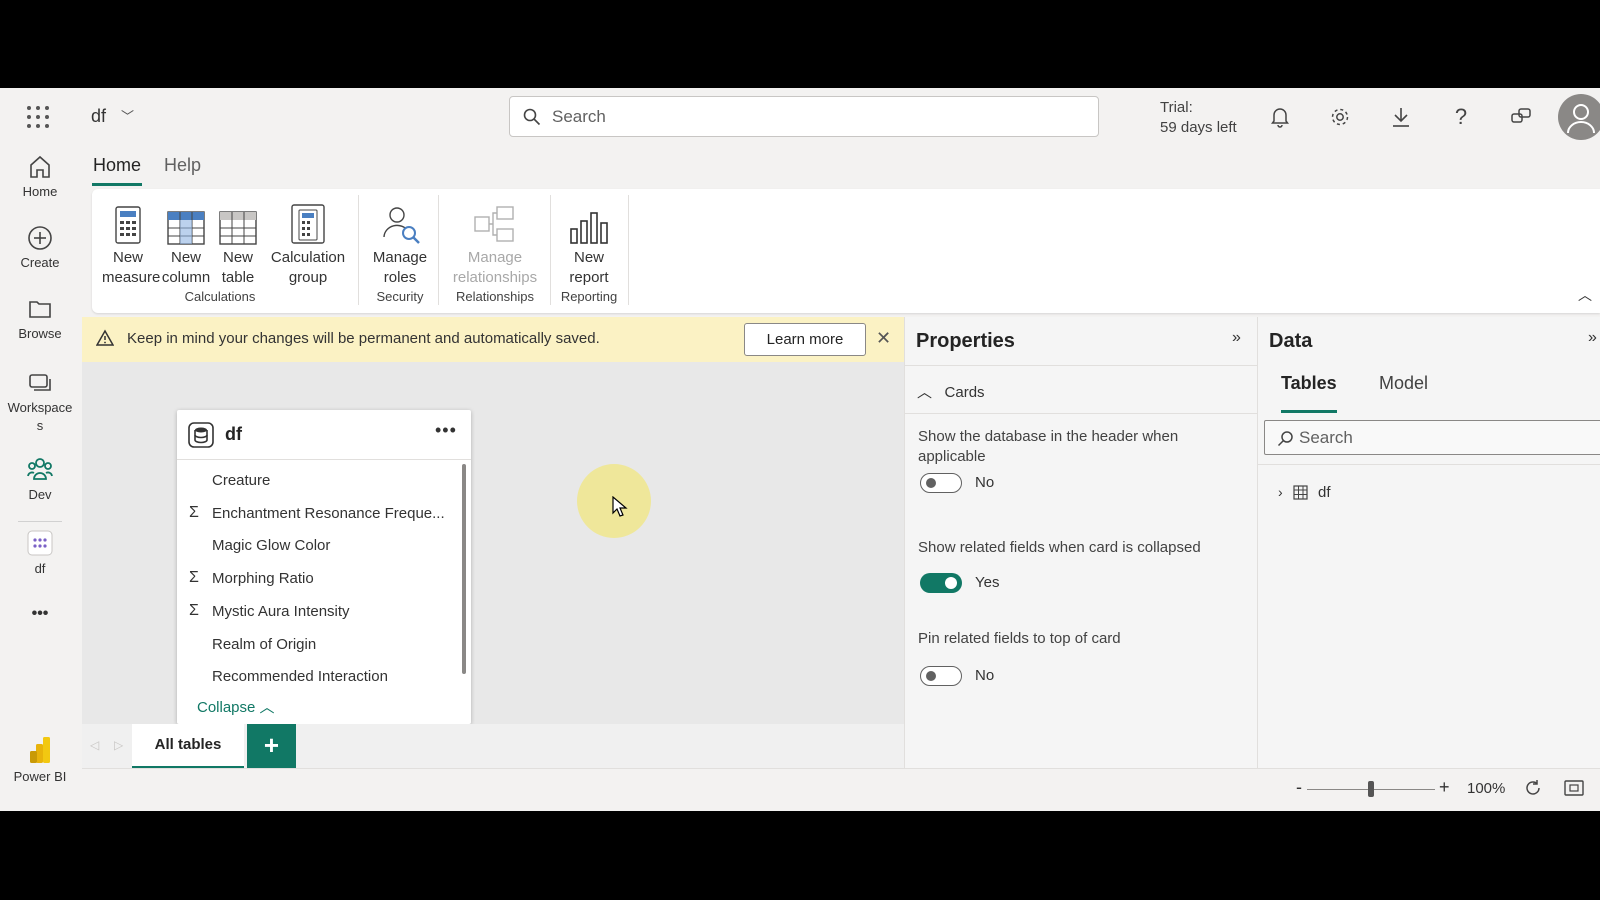  I want to click on top-bar: df ﹀ Trial: 59 days left ?, so click(800, 116).